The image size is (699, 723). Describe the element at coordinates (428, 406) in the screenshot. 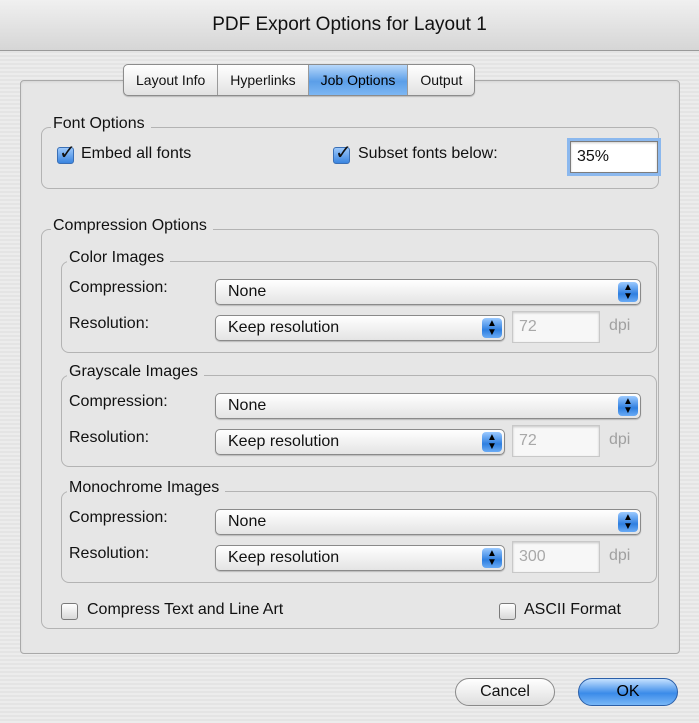

I see `grayscale-compression-select: None ▲ ▼` at that location.